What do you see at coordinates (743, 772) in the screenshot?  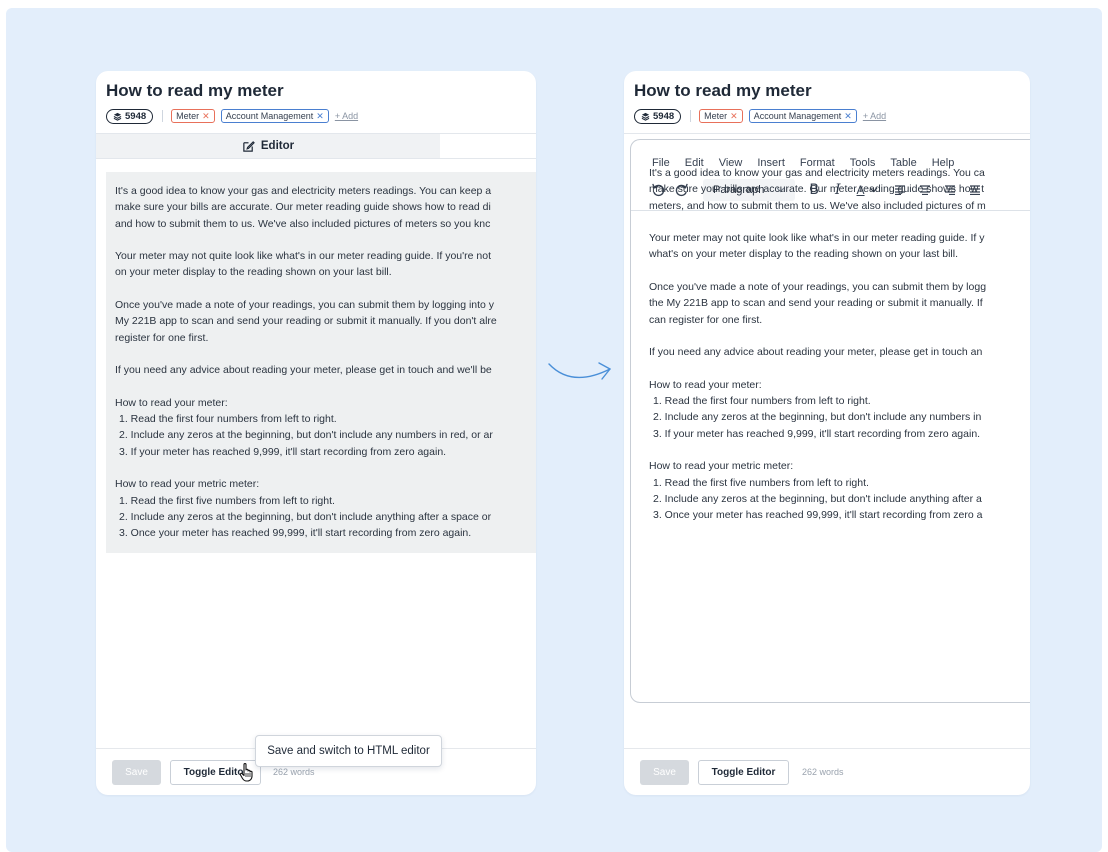 I see `toggle-editor-button: Toggle Editor` at bounding box center [743, 772].